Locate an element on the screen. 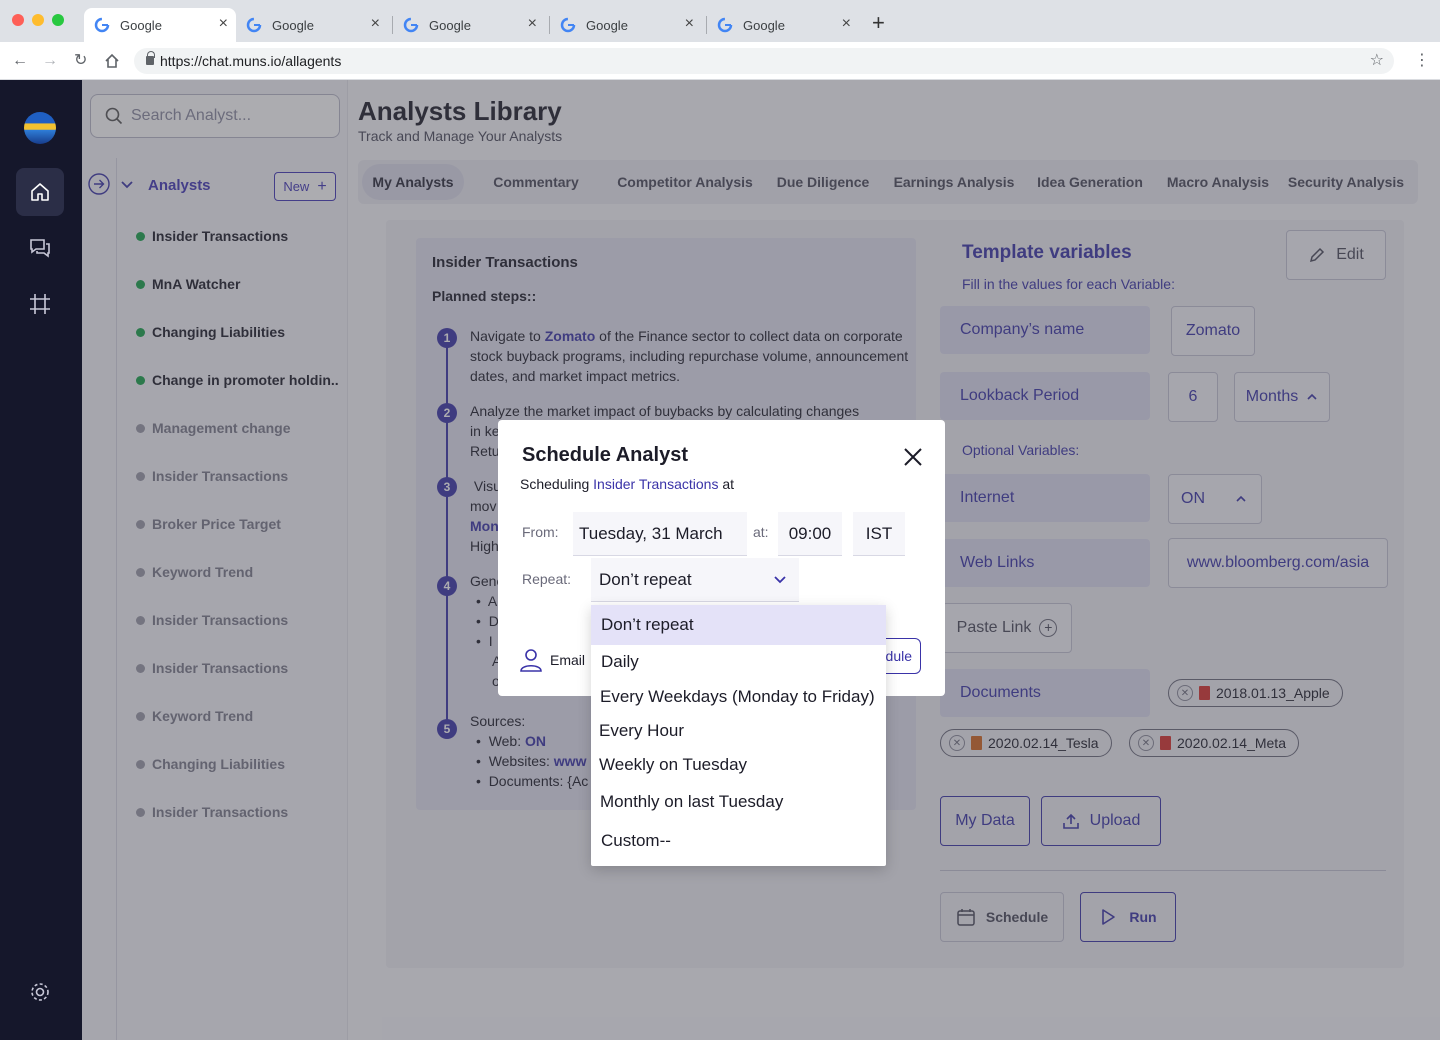  window-minimize-control is located at coordinates (38, 20).